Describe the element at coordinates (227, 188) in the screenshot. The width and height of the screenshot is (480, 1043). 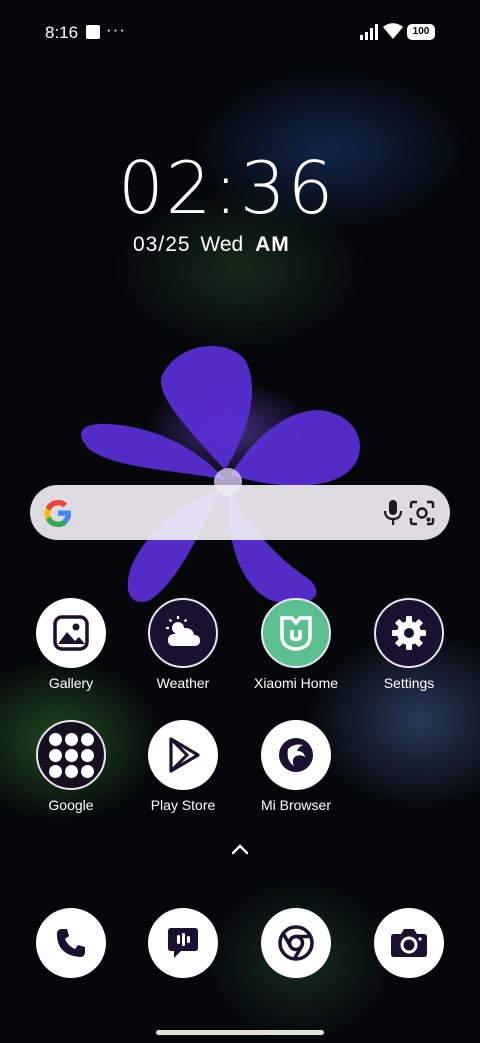
I see `lock-clock-time: 02:36` at that location.